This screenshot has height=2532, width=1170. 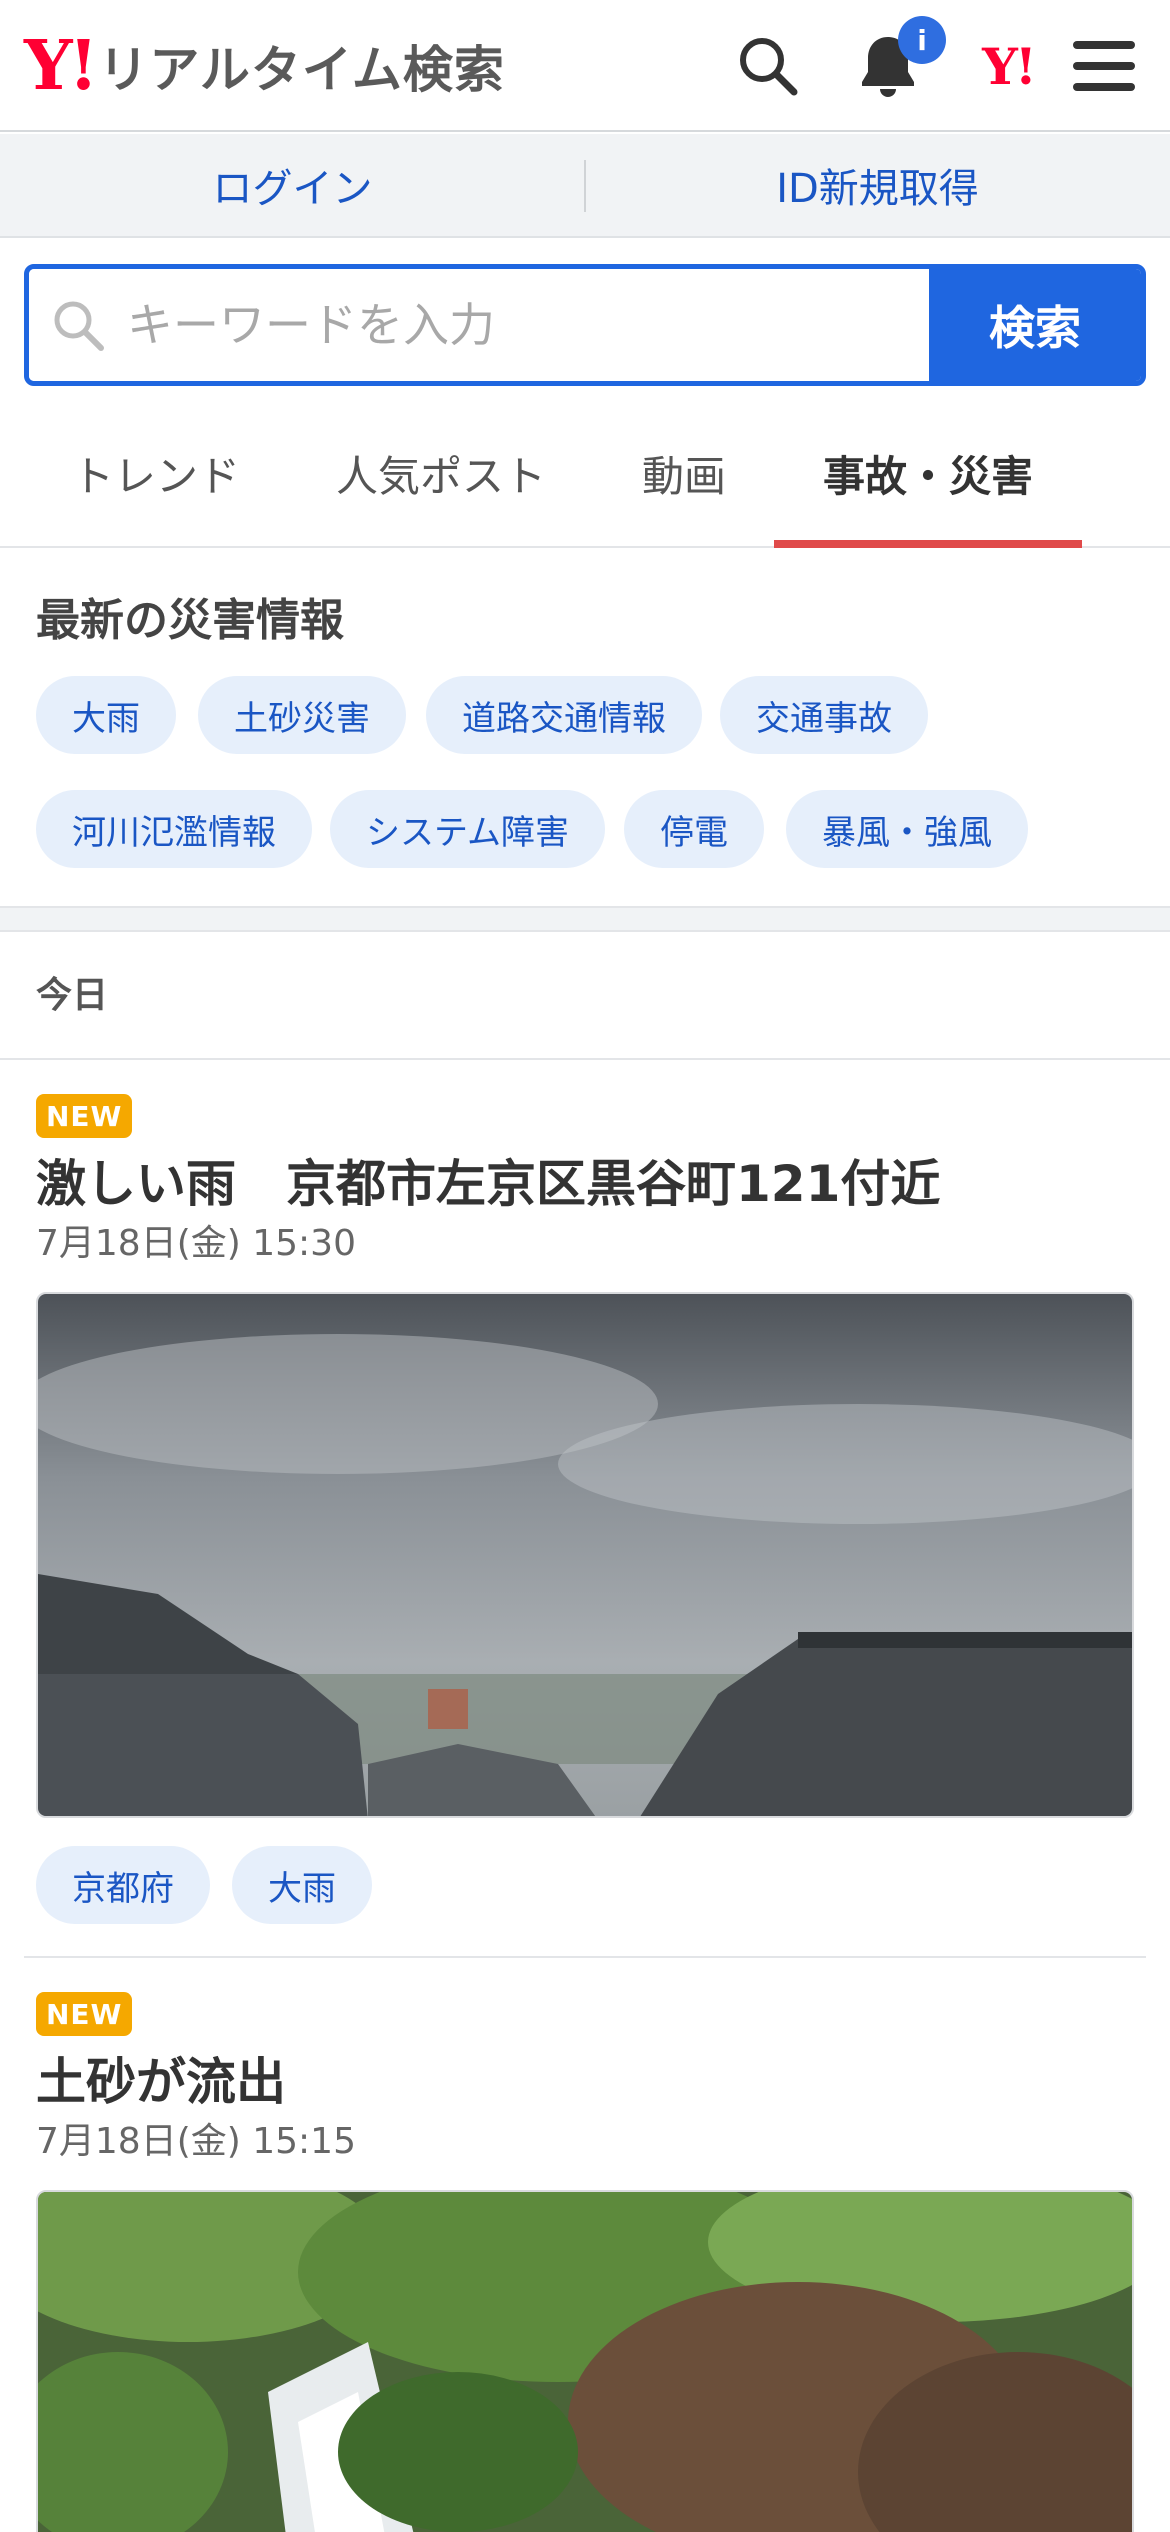 I want to click on signup-link: ID新規取得, so click(x=877, y=185).